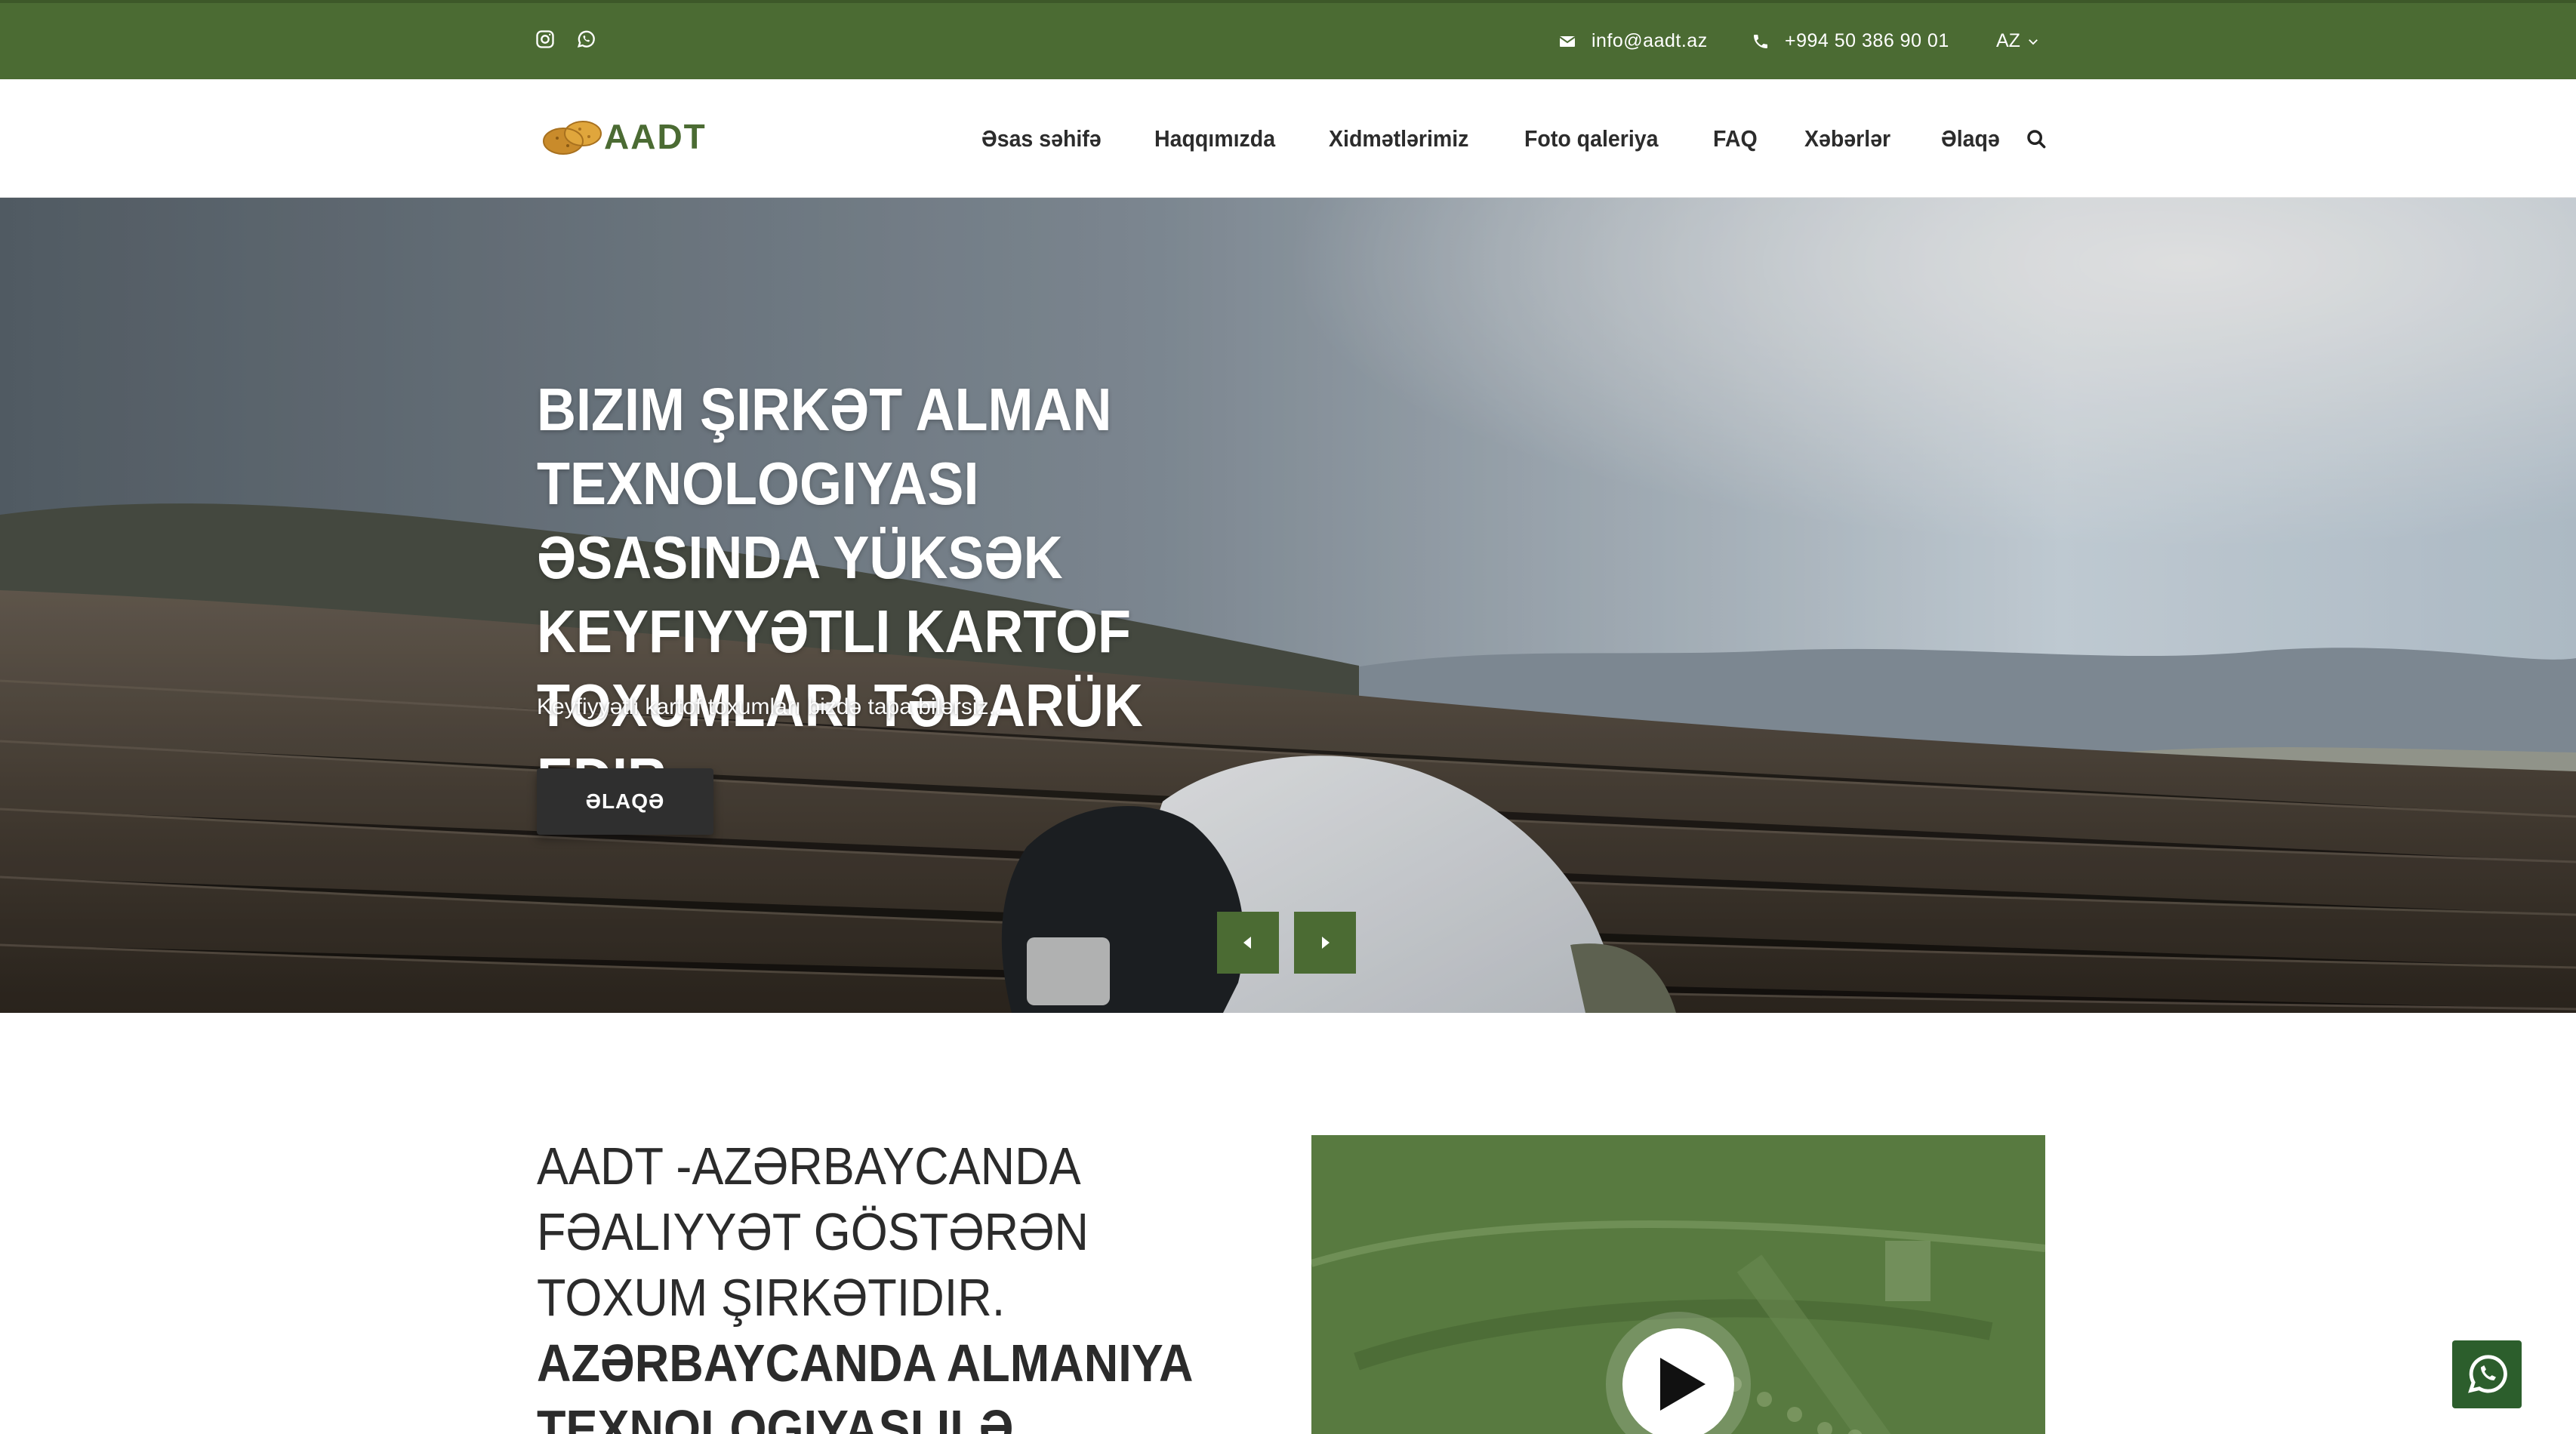 The height and width of the screenshot is (1434, 2576). Describe the element at coordinates (2033, 41) in the screenshot. I see `chevron-down-icon` at that location.